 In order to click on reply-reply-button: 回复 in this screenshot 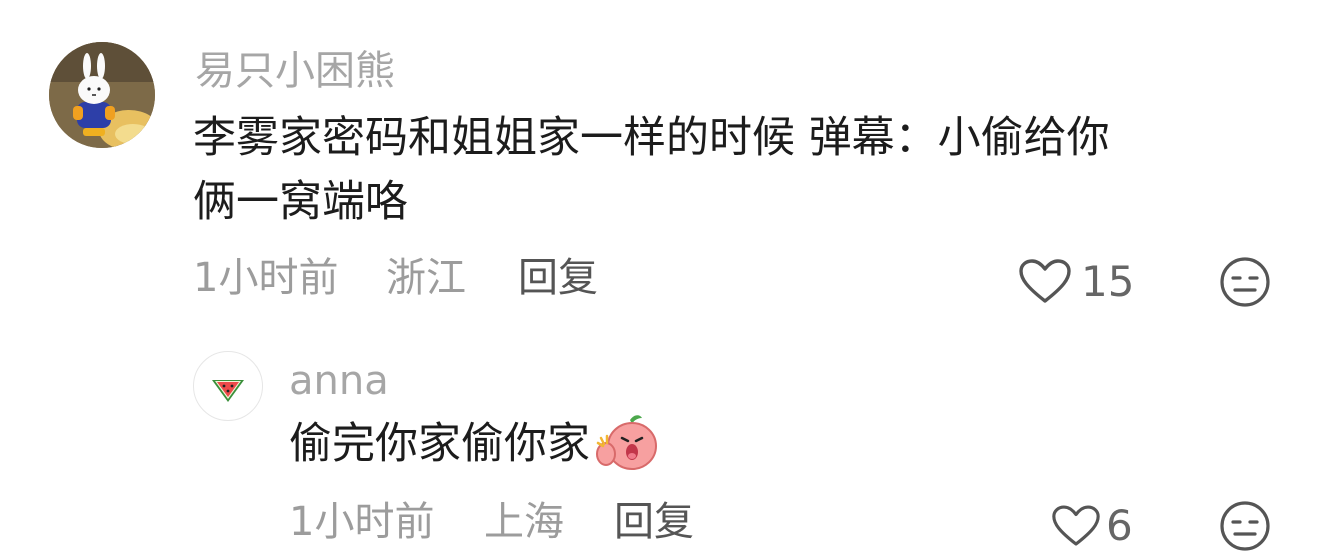, I will do `click(654, 522)`.